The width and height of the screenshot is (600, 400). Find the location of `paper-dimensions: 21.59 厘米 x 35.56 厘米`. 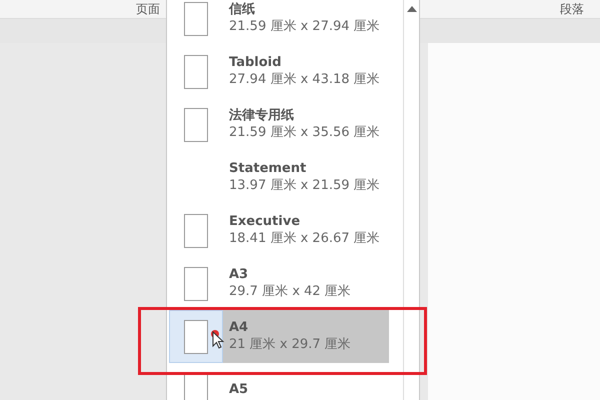

paper-dimensions: 21.59 厘米 x 35.56 厘米 is located at coordinates (305, 133).